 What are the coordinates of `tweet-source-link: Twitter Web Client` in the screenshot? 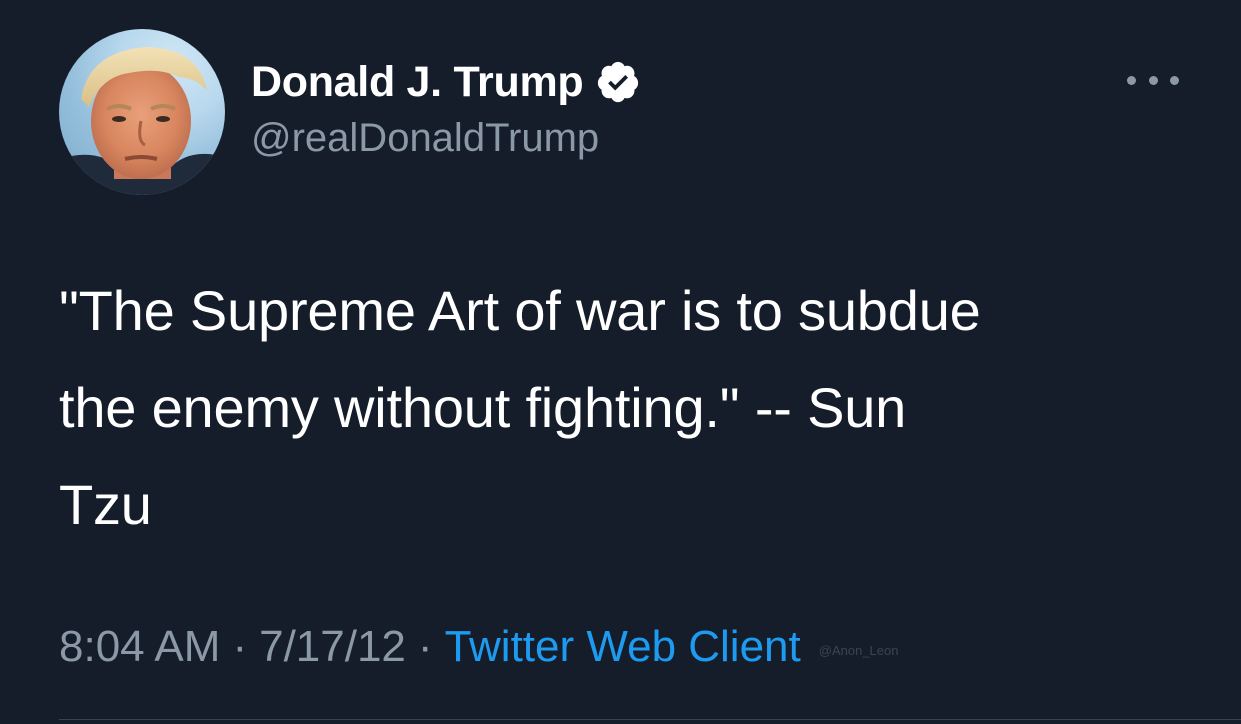 It's located at (623, 647).